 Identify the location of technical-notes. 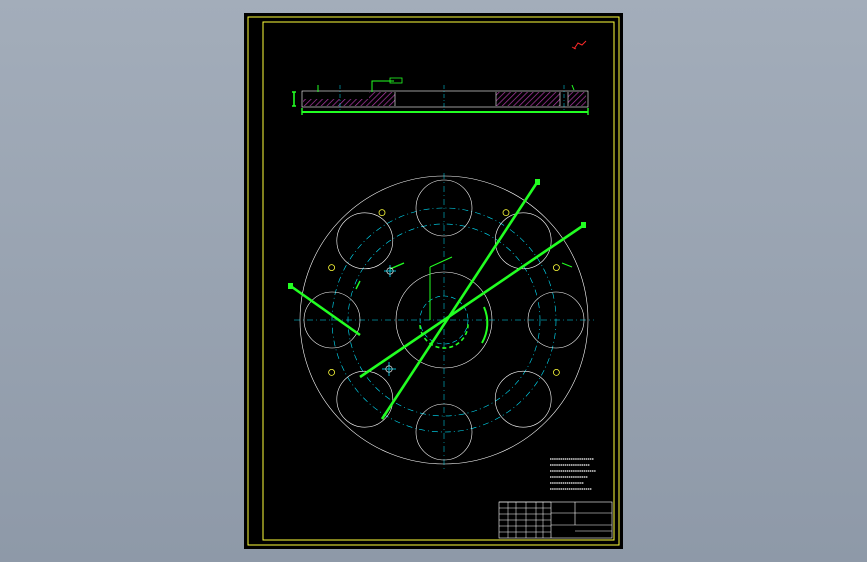
(573, 474).